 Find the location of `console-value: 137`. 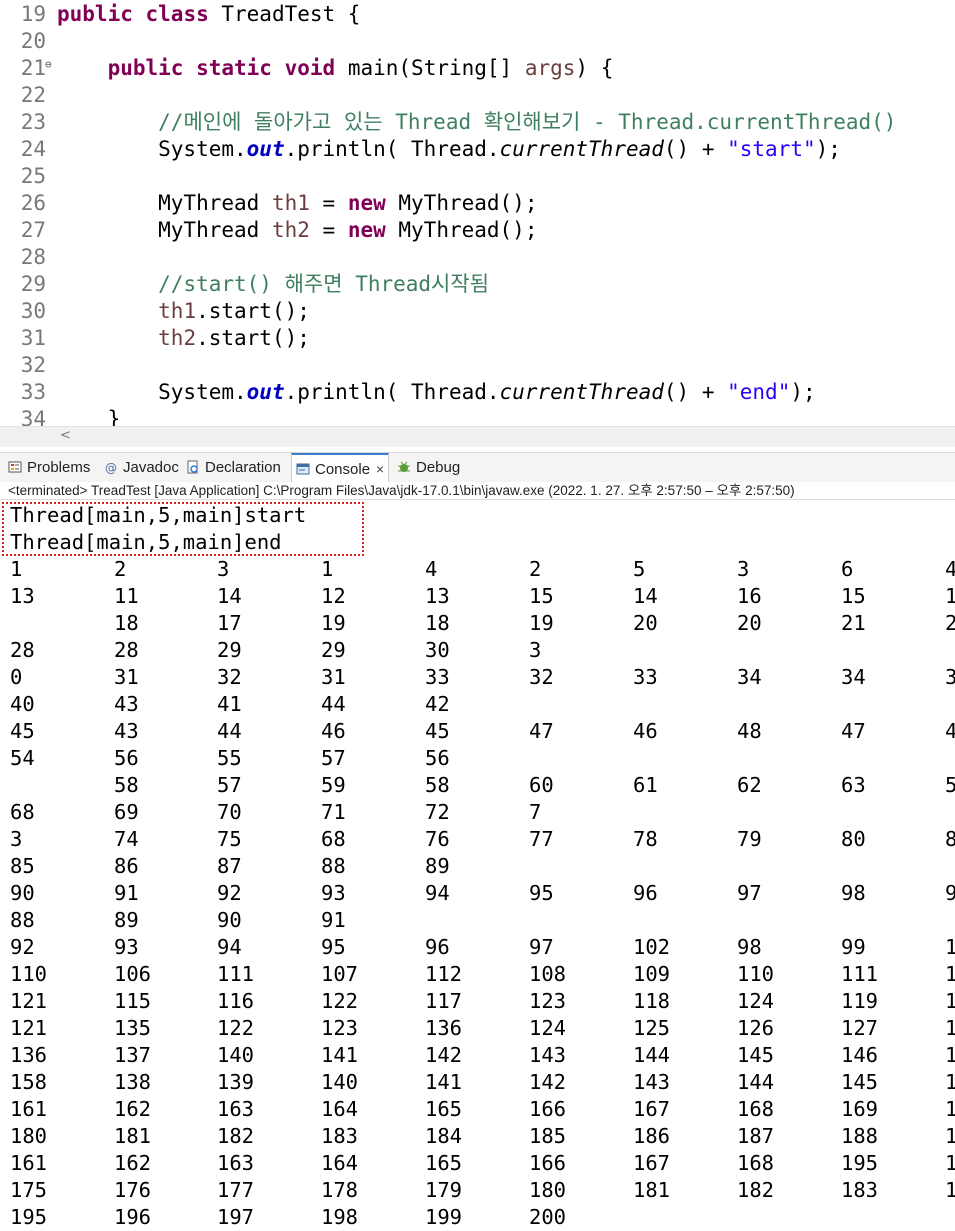

console-value: 137 is located at coordinates (133, 1055).